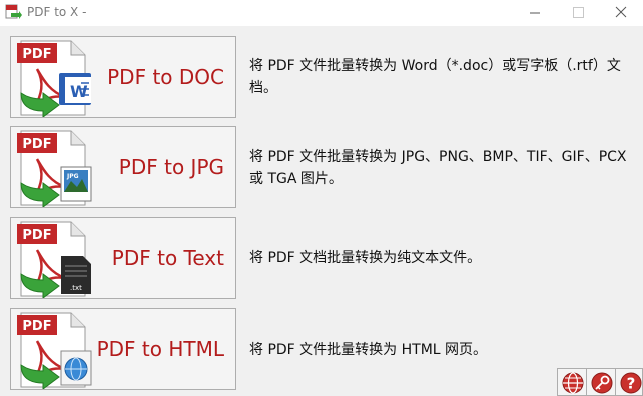 Image resolution: width=643 pixels, height=396 pixels. What do you see at coordinates (368, 350) in the screenshot?
I see `pdf-to-html-description: 将 PDF 文件批量转换为 HTML 网页。` at bounding box center [368, 350].